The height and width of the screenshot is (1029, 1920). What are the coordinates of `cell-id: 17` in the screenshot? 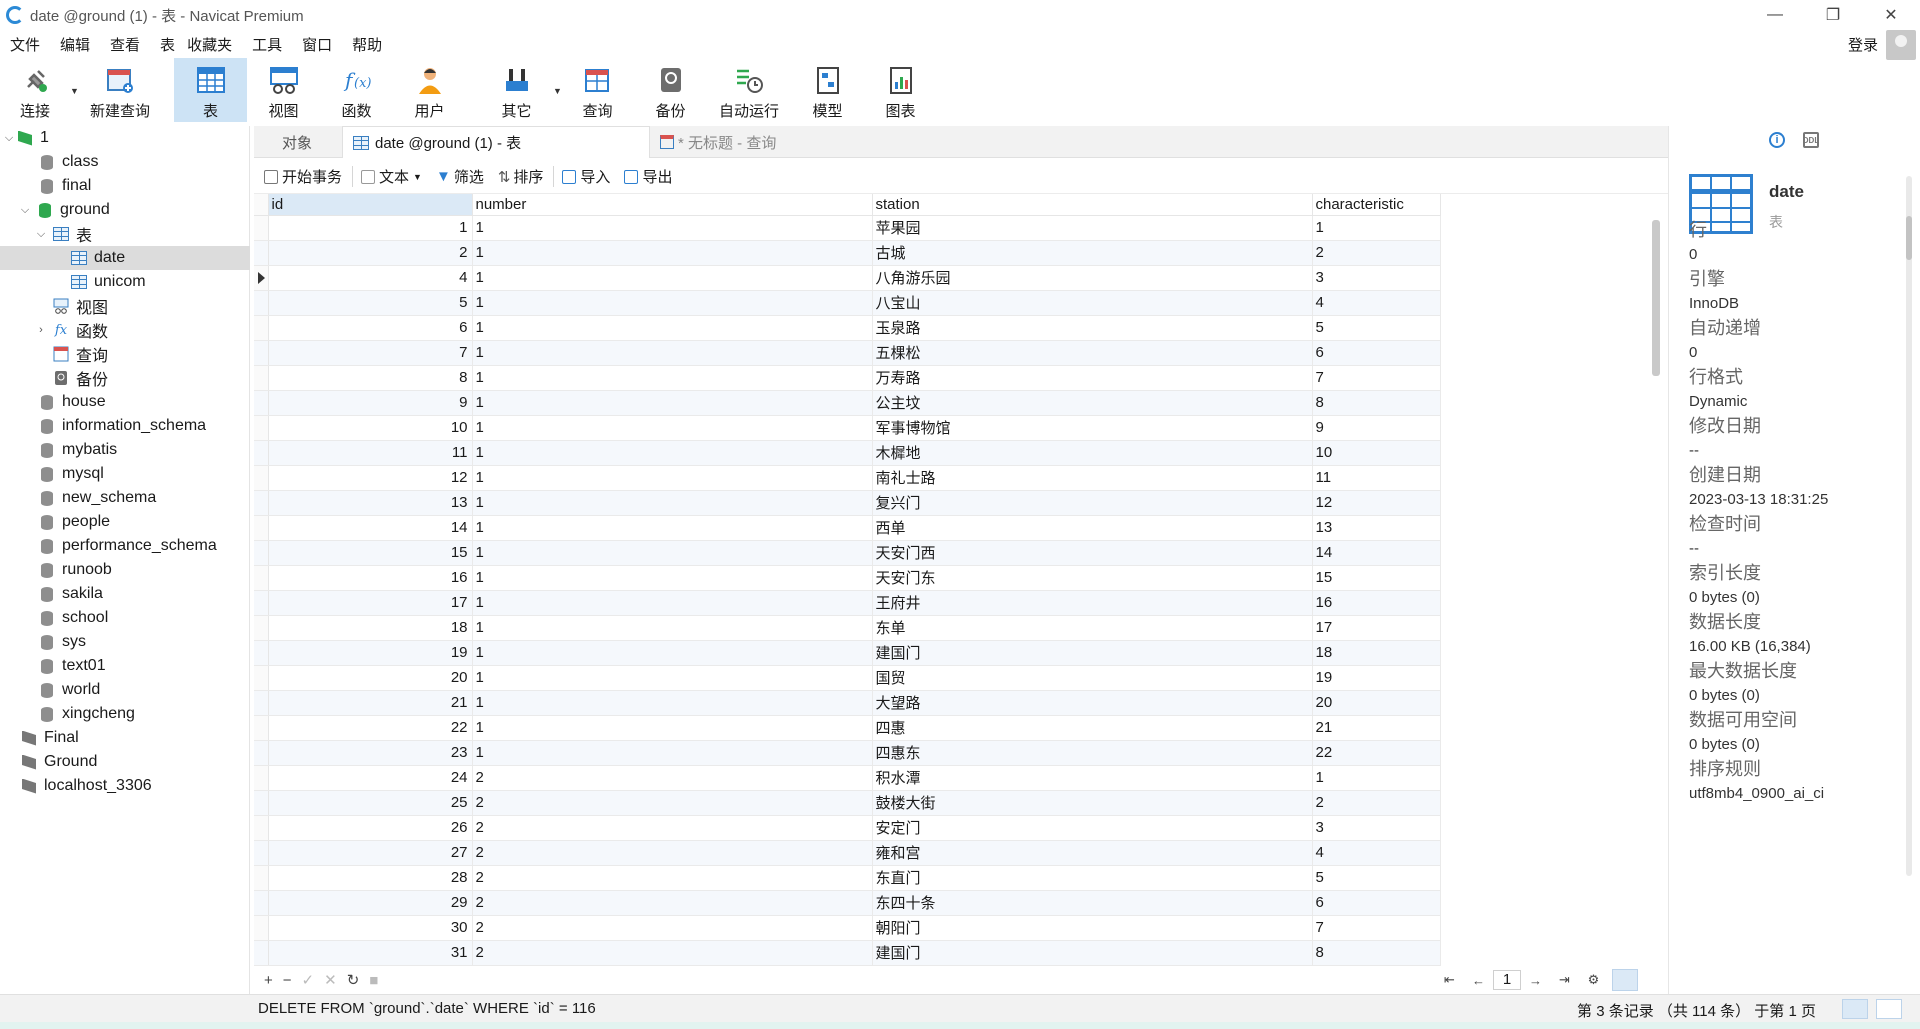 It's located at (370, 603).